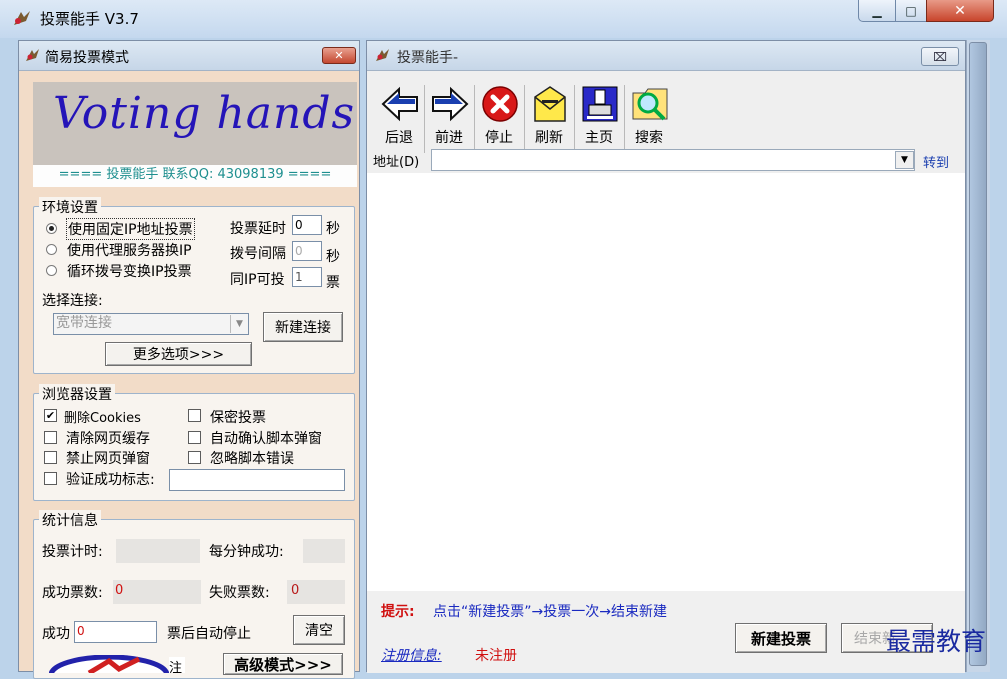 The width and height of the screenshot is (1007, 679). I want to click on forward-arrow-icon, so click(450, 104).